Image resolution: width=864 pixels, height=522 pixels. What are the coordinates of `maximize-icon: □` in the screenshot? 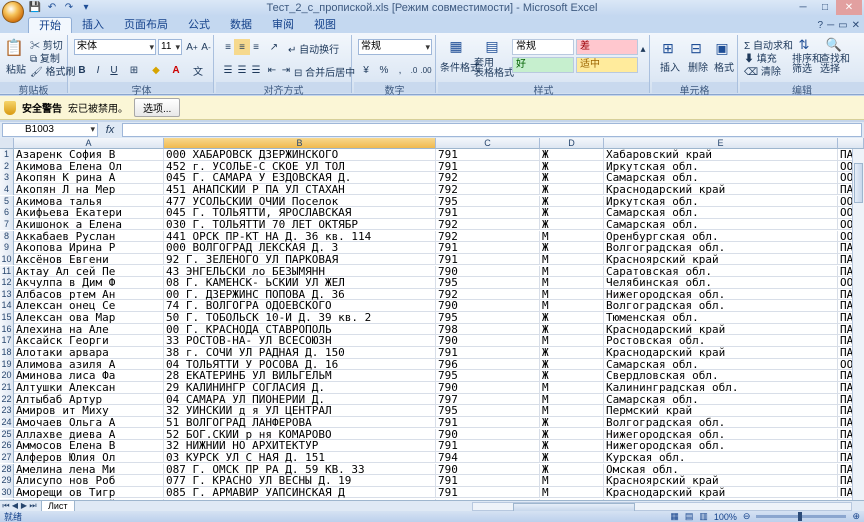 It's located at (825, 7).